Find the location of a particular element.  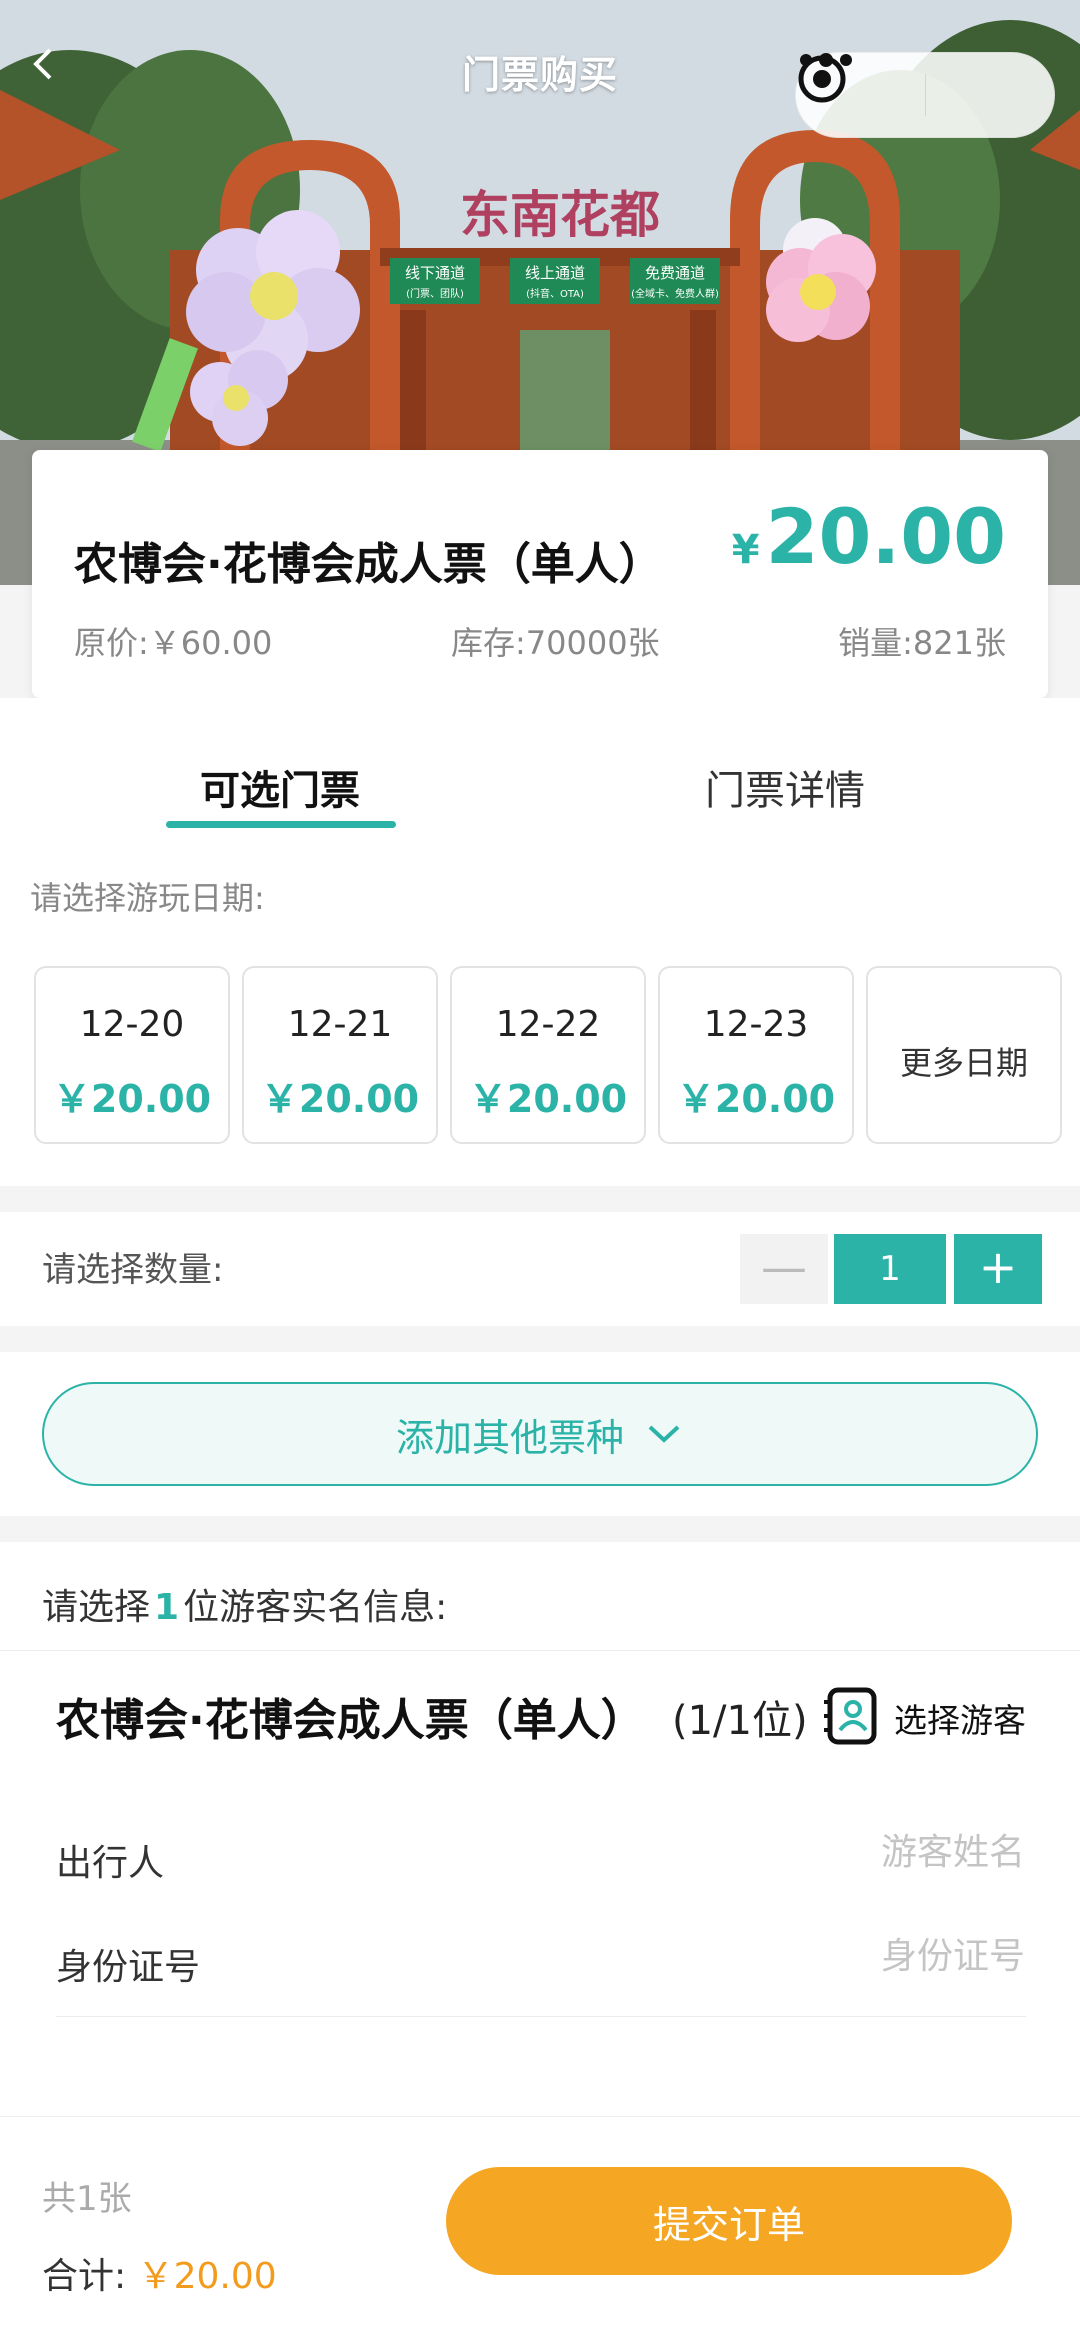

sign-2-title: 线上通道 is located at coordinates (555, 273).